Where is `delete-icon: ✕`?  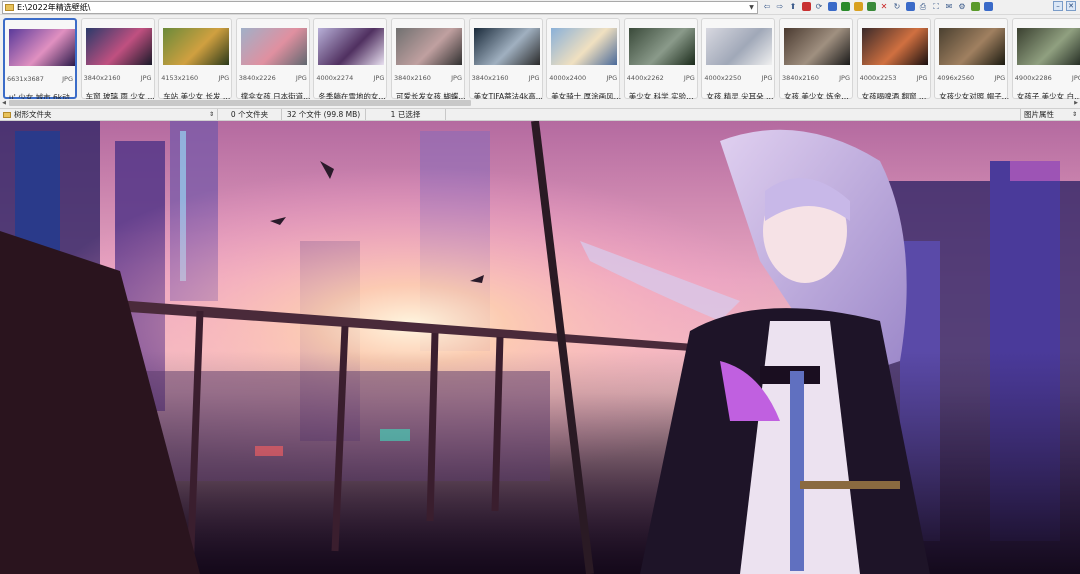 delete-icon: ✕ is located at coordinates (884, 6).